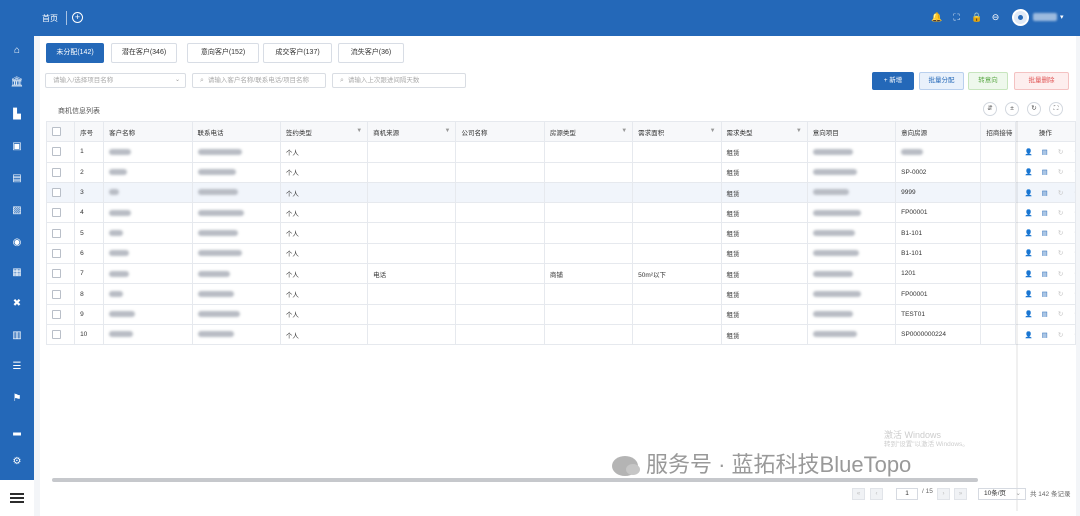  What do you see at coordinates (960, 494) in the screenshot?
I see `last-page-icon: »` at bounding box center [960, 494].